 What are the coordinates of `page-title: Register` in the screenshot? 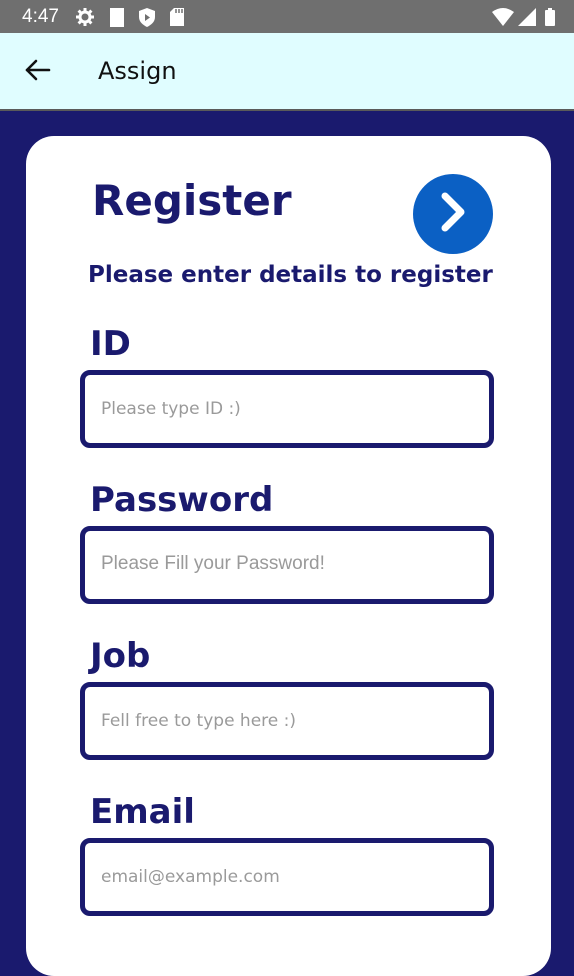 It's located at (192, 200).